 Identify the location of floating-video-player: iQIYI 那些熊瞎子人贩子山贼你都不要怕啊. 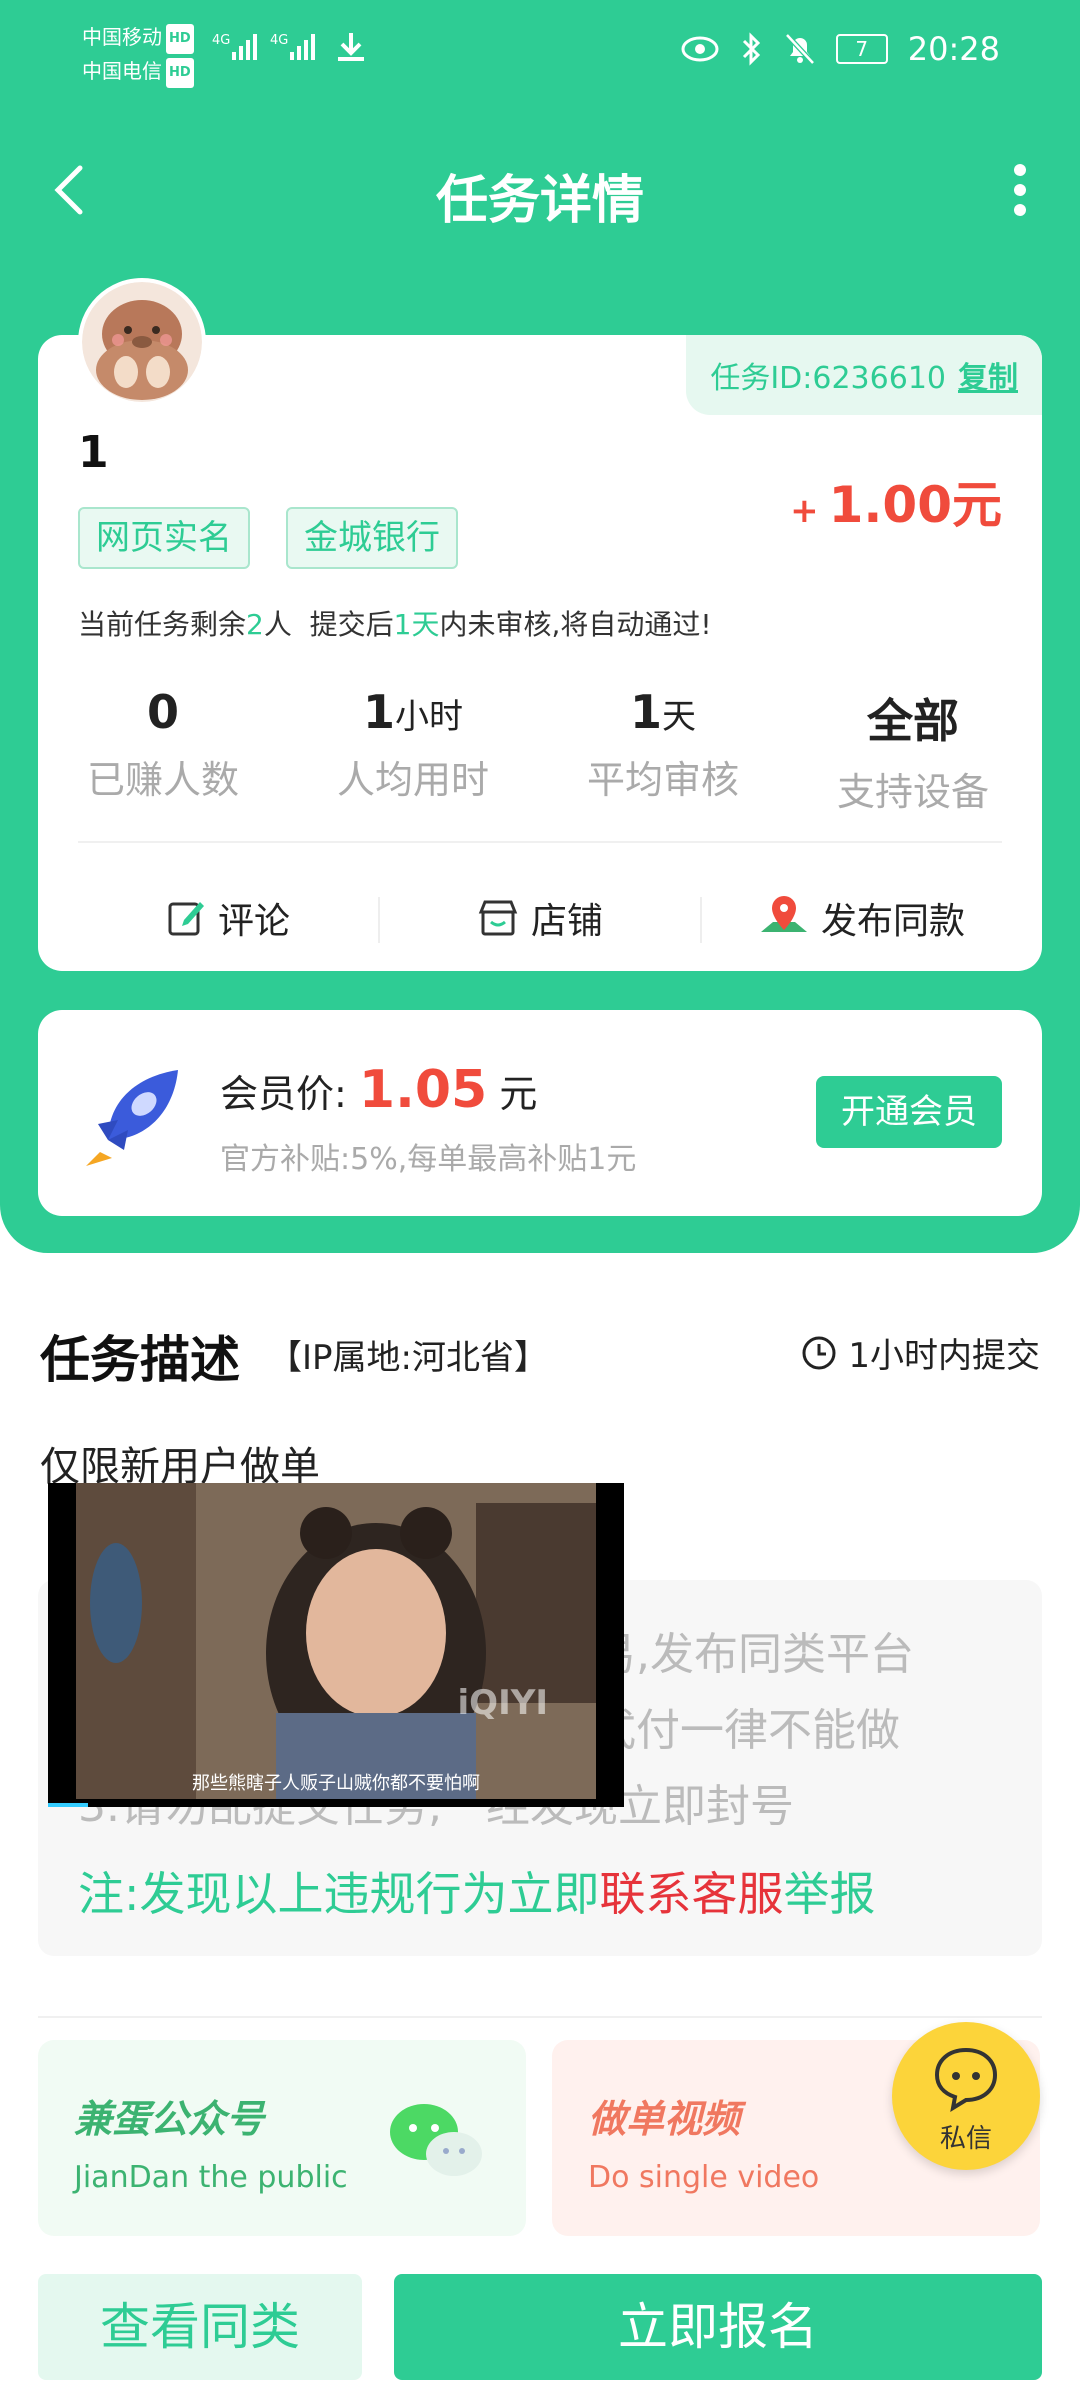
(336, 1645).